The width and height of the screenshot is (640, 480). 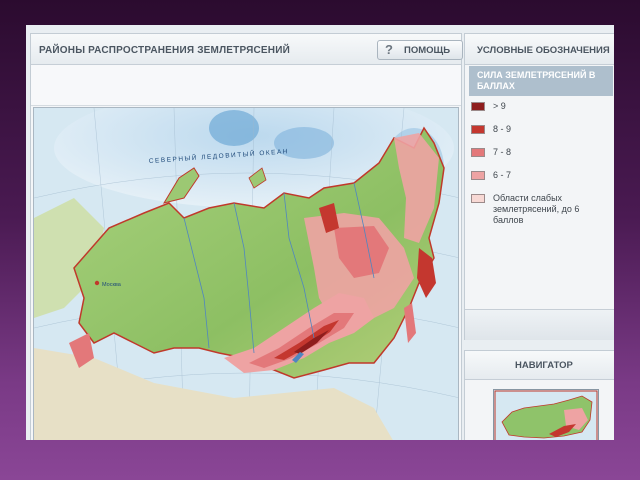 I want to click on legend-subtitle: СИЛА ЗЕМЛЕТРЯСЕНИЙ В БАЛЛАХ, so click(x=536, y=80).